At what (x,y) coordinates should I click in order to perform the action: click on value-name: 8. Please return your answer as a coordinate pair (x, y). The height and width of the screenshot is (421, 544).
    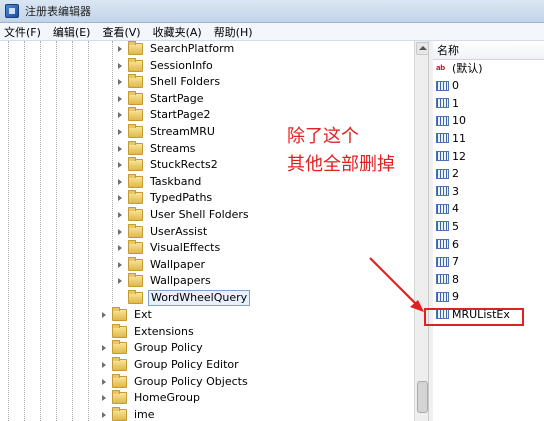
    Looking at the image, I should click on (455, 279).